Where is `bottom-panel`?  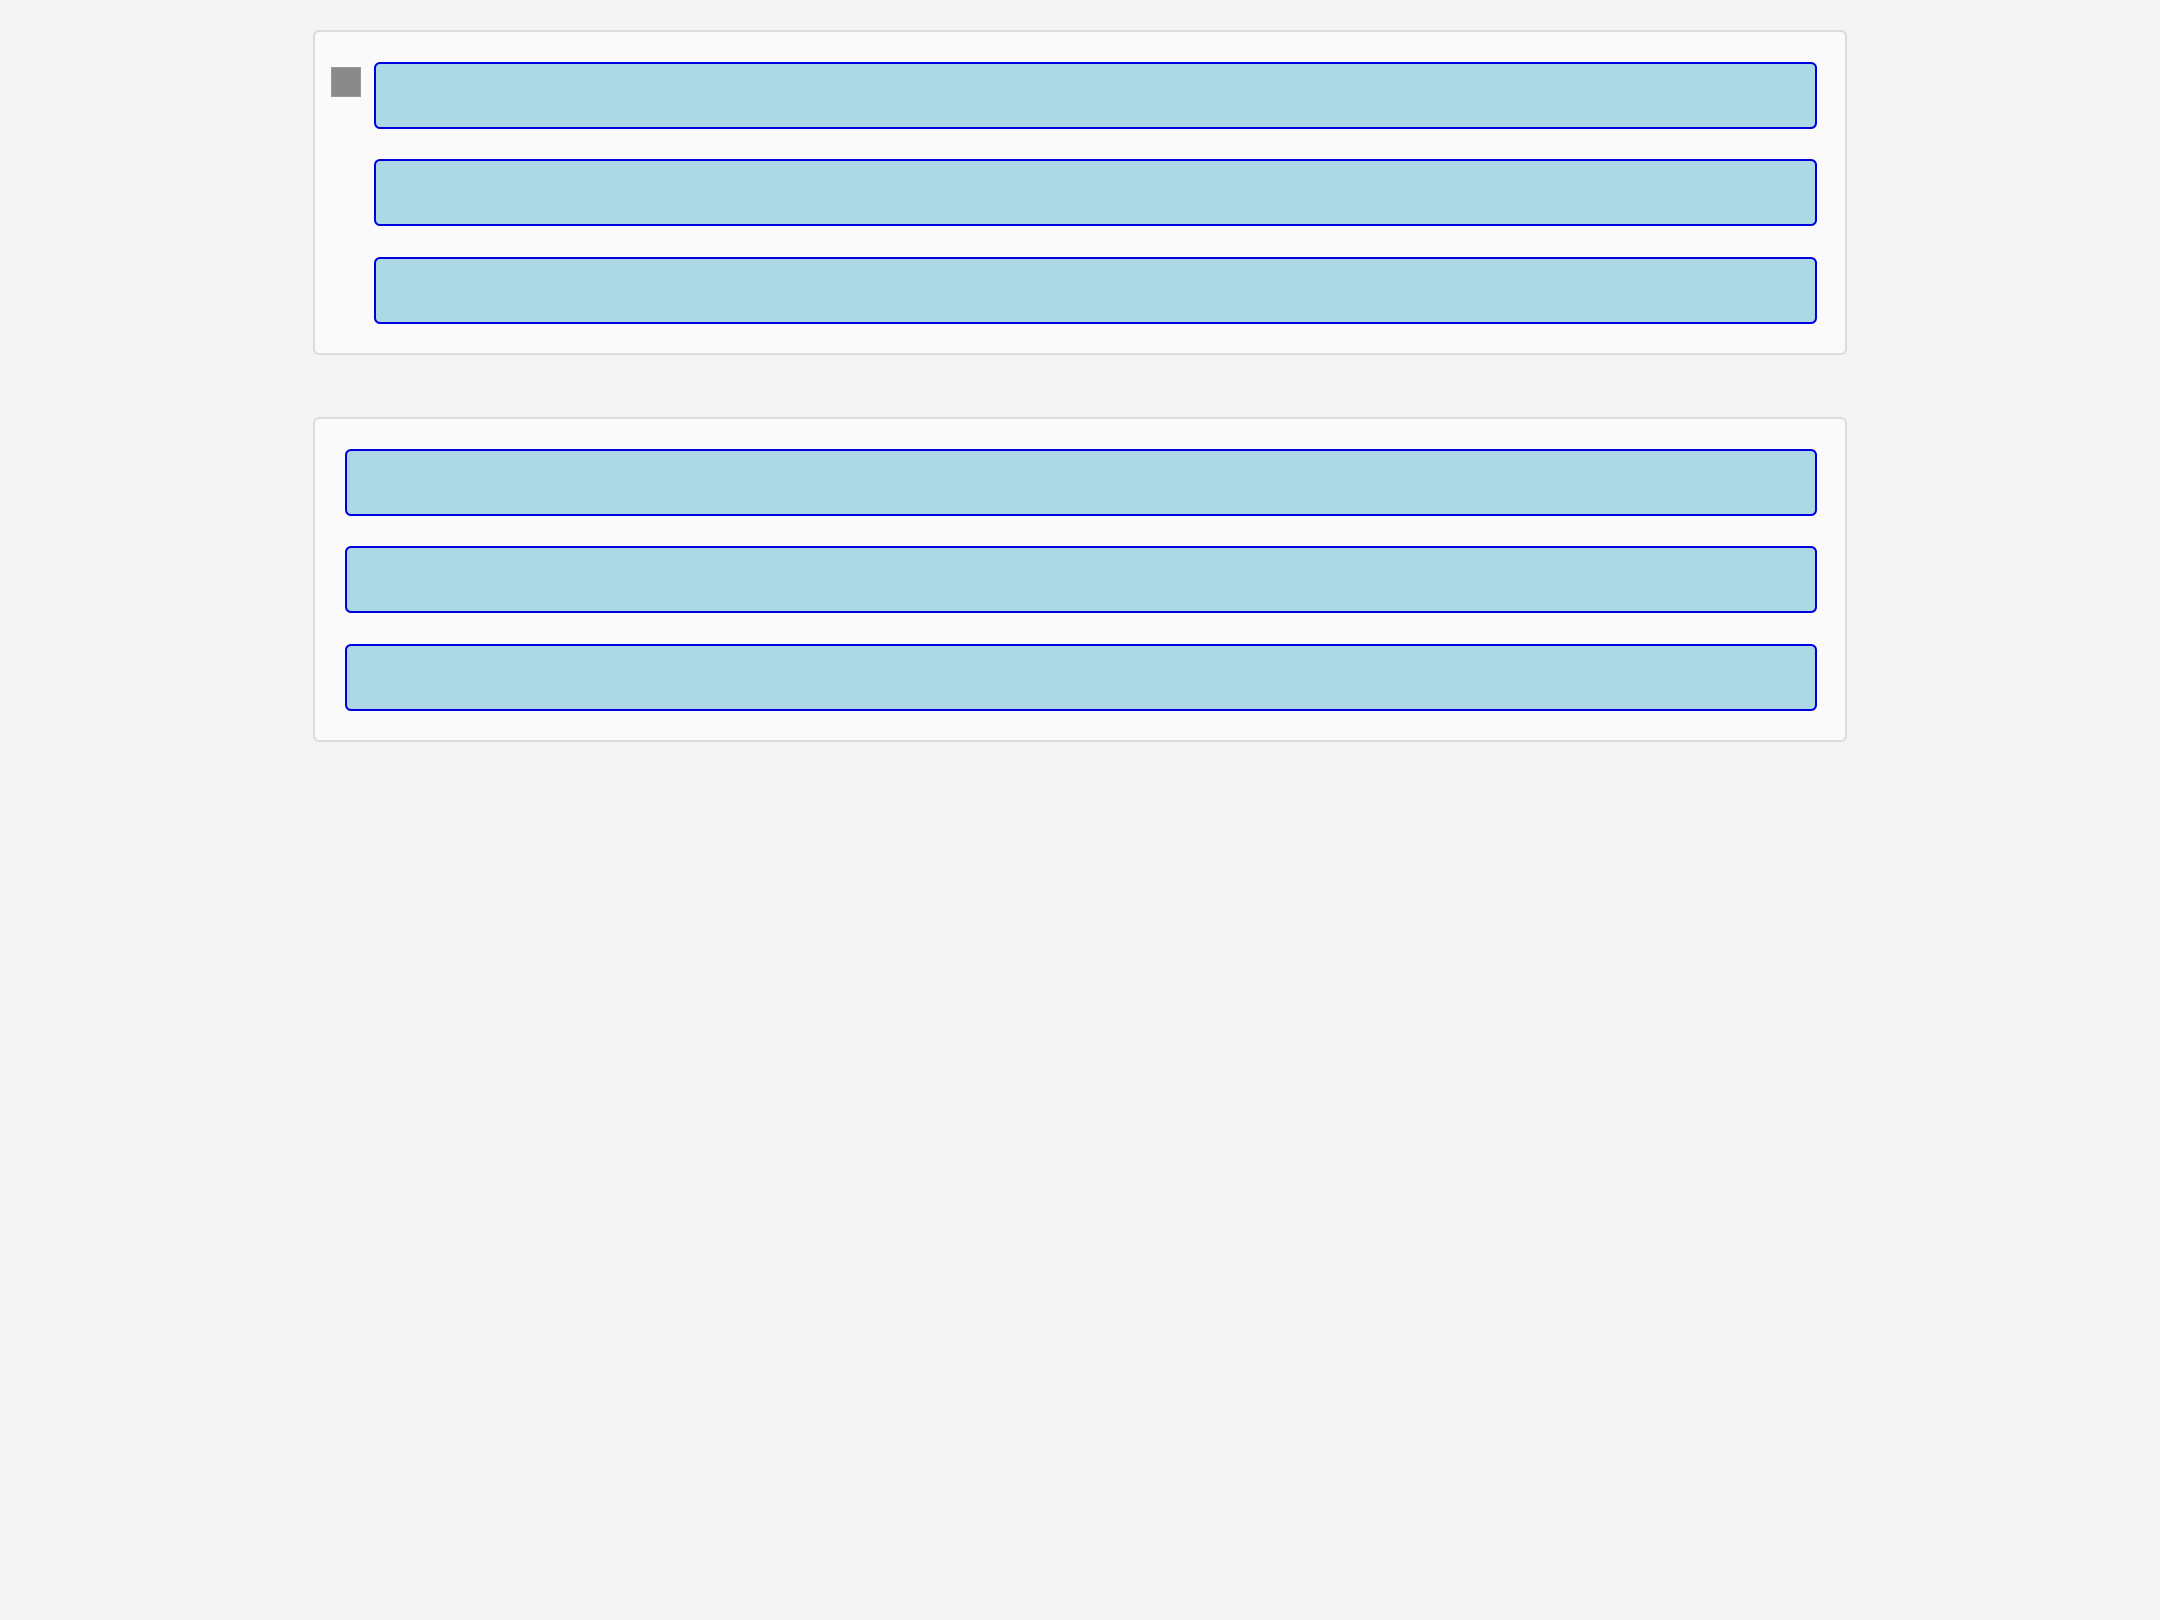 bottom-panel is located at coordinates (1080, 579).